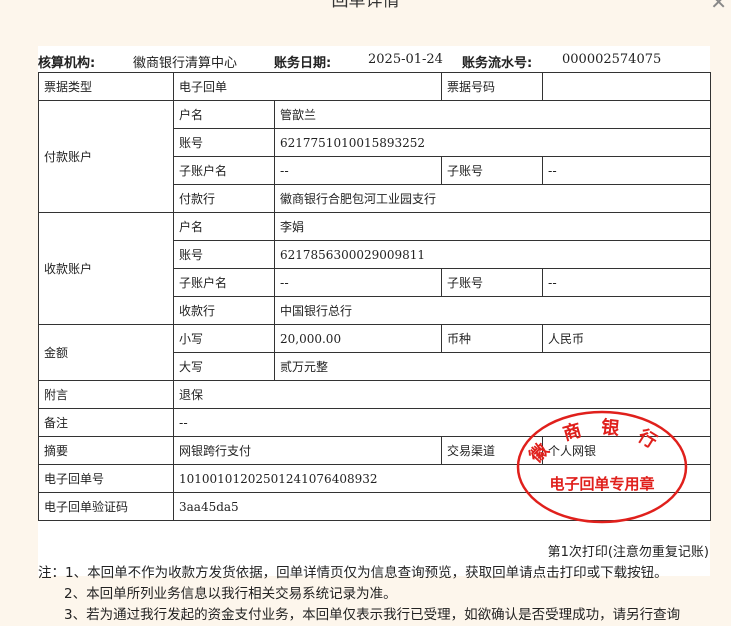 The width and height of the screenshot is (731, 626). What do you see at coordinates (628, 552) in the screenshot?
I see `print-count: 第1次打印(注意勿重复记账)` at bounding box center [628, 552].